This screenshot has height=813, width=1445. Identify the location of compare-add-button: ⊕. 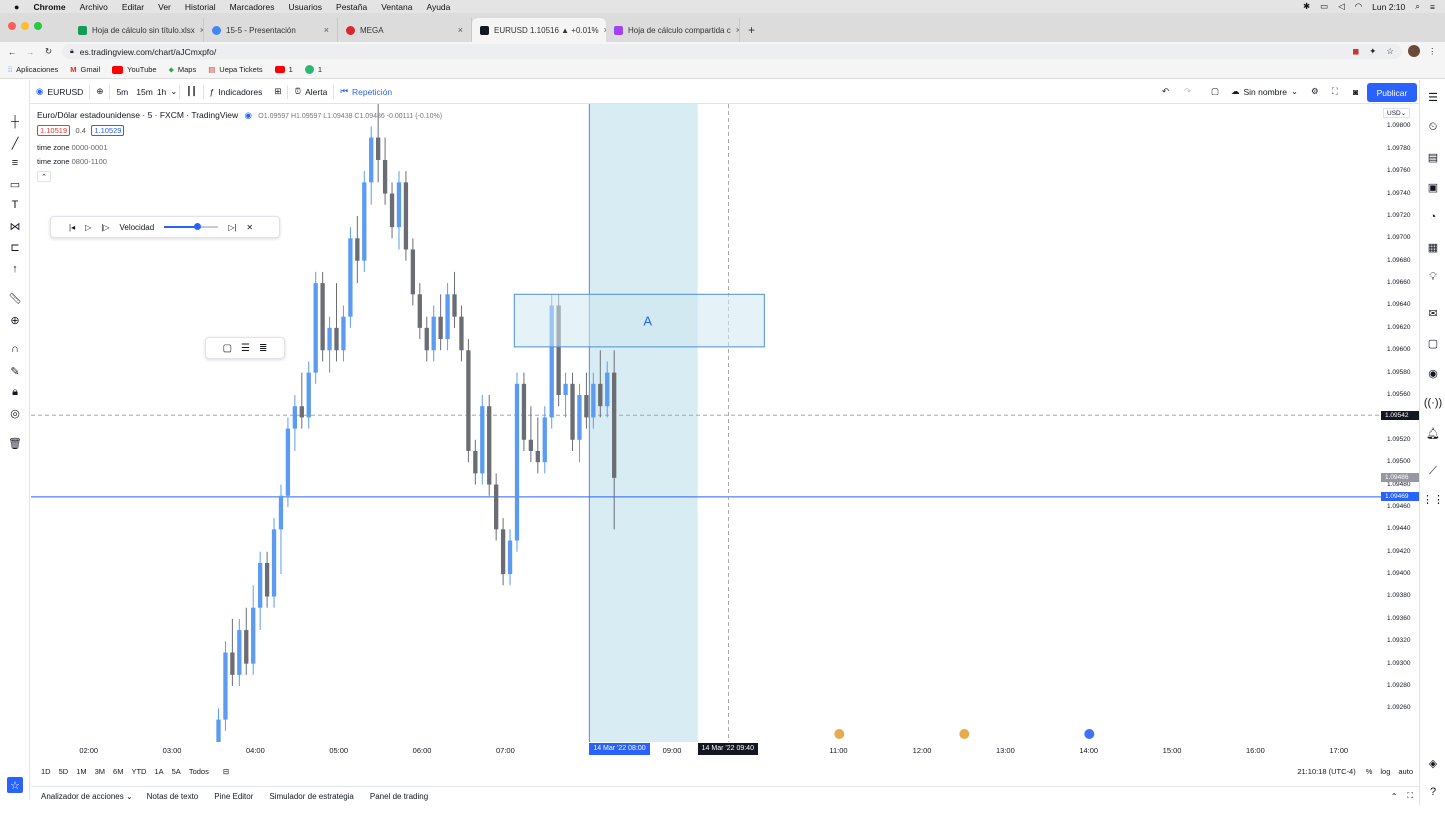
(99, 92).